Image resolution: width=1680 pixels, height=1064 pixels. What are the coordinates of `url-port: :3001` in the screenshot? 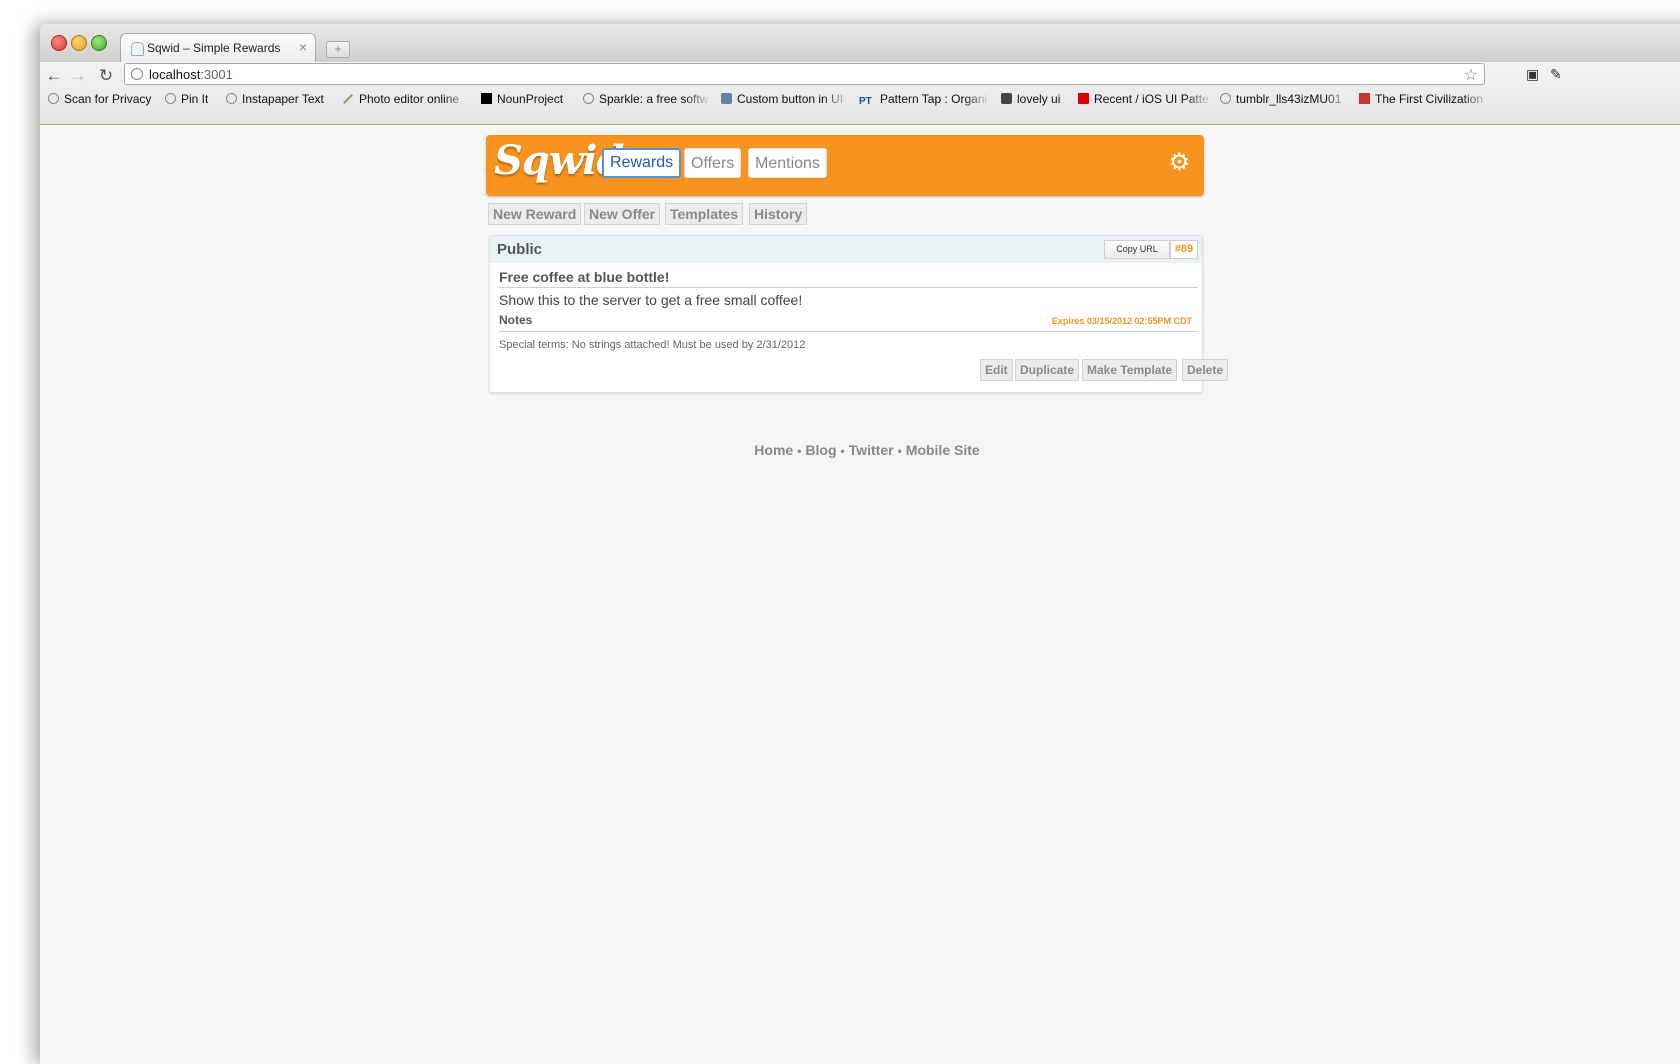 It's located at (216, 74).